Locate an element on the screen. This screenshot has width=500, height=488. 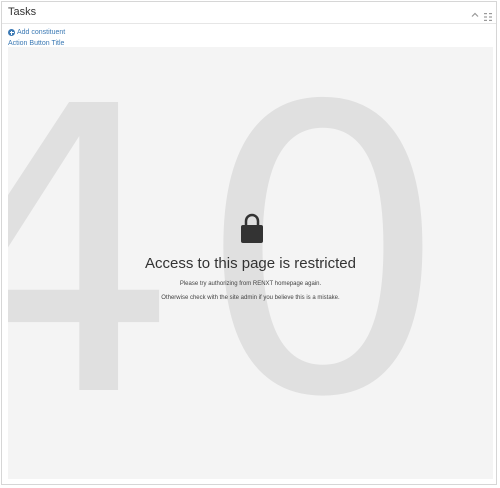
add-constituent-label: Add constituent is located at coordinates (41, 32).